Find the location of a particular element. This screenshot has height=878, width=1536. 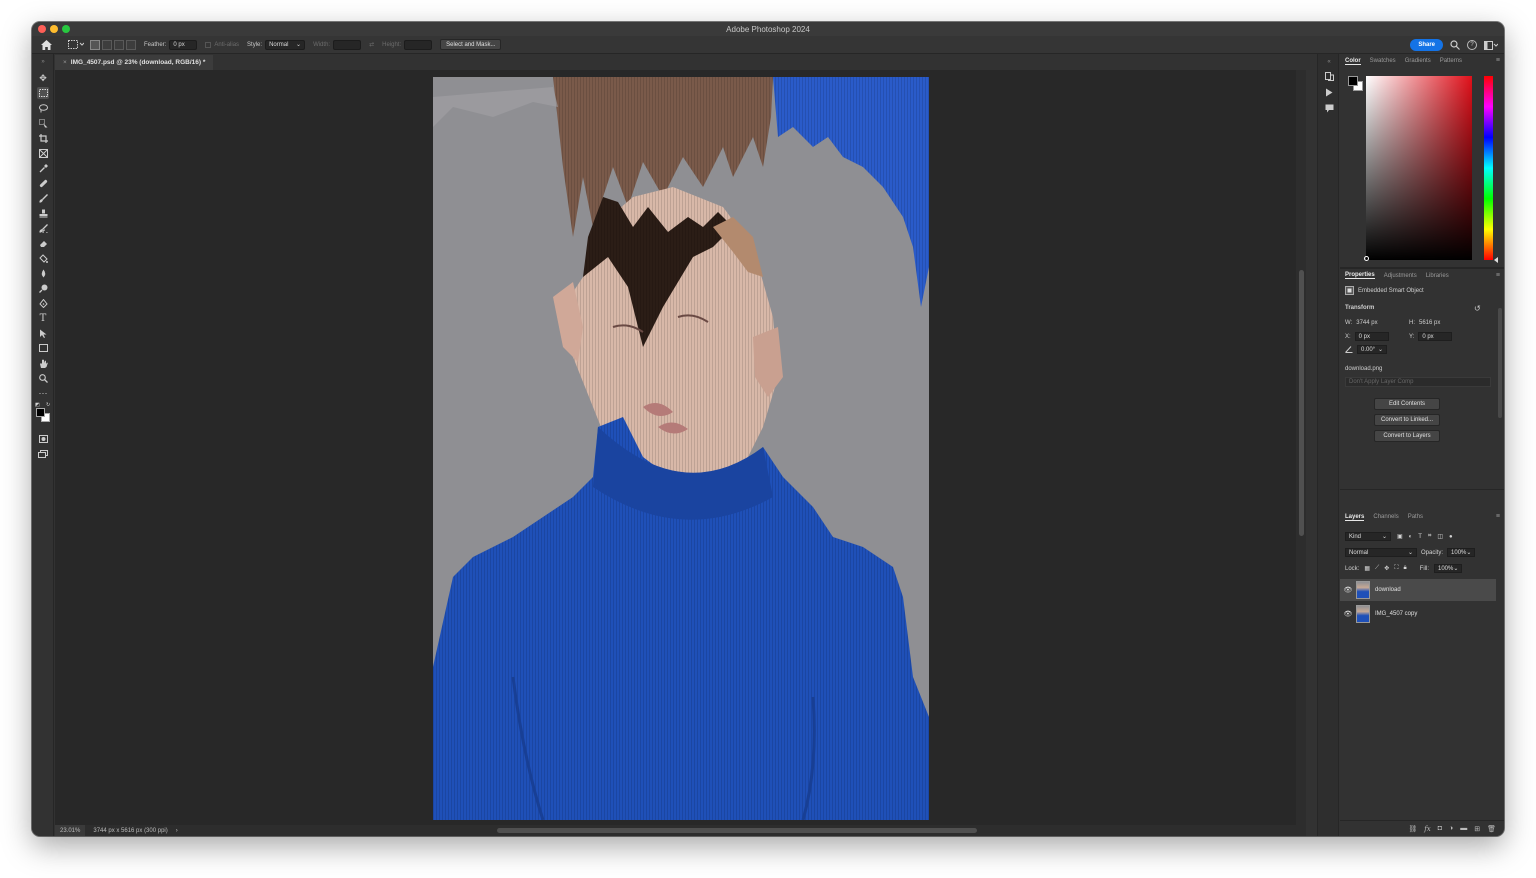

feather-input: 0 px is located at coordinates (183, 44).